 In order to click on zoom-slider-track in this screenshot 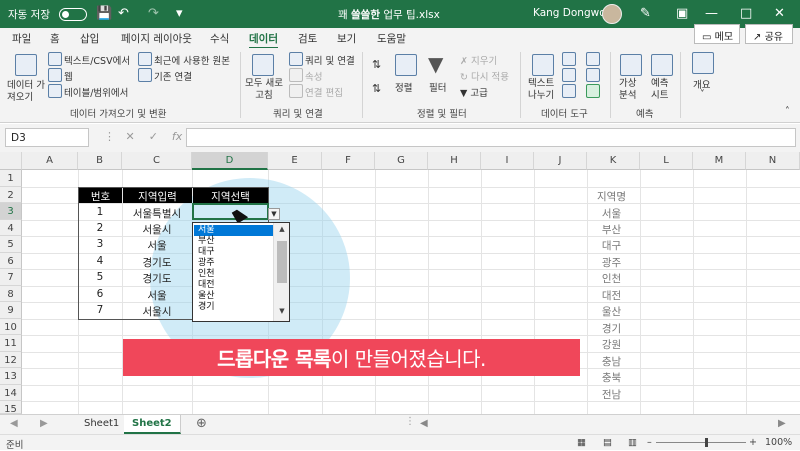, I will do `click(701, 442)`.